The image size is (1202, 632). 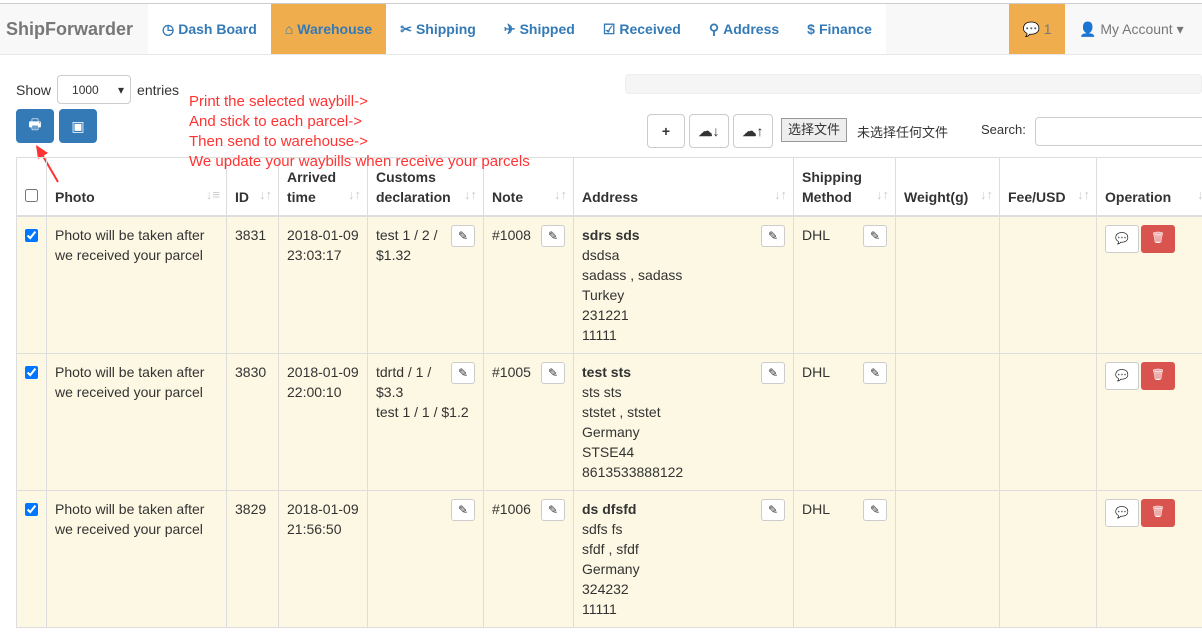 I want to click on export-excel-button: ▣, so click(x=78, y=126).